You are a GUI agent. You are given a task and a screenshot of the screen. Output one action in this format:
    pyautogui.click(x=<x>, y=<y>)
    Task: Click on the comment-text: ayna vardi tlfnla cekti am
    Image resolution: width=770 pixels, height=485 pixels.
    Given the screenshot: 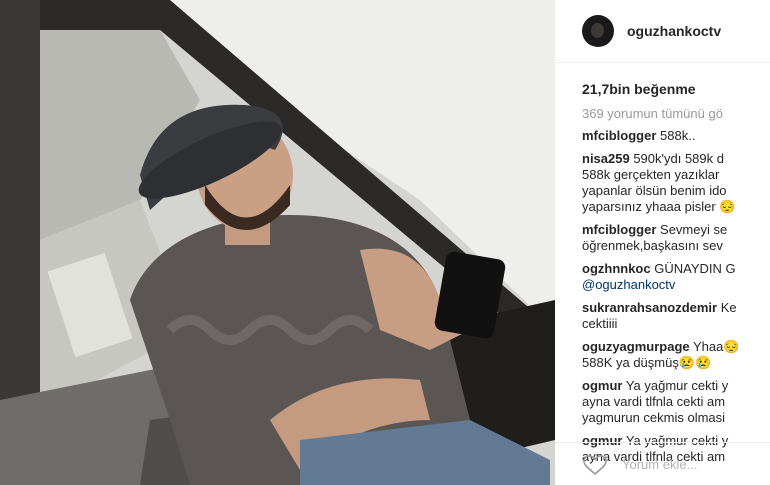 What is the action you would take?
    pyautogui.click(x=654, y=401)
    